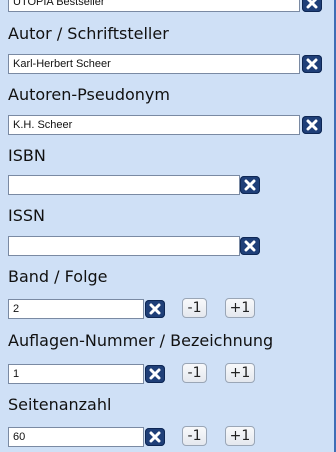  What do you see at coordinates (154, 6) in the screenshot?
I see `series-field: UTOPIA Bestseller` at bounding box center [154, 6].